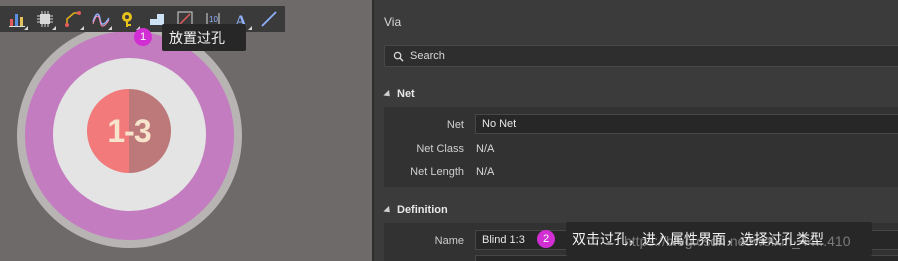  Describe the element at coordinates (455, 125) in the screenshot. I see `net-label: Net` at that location.